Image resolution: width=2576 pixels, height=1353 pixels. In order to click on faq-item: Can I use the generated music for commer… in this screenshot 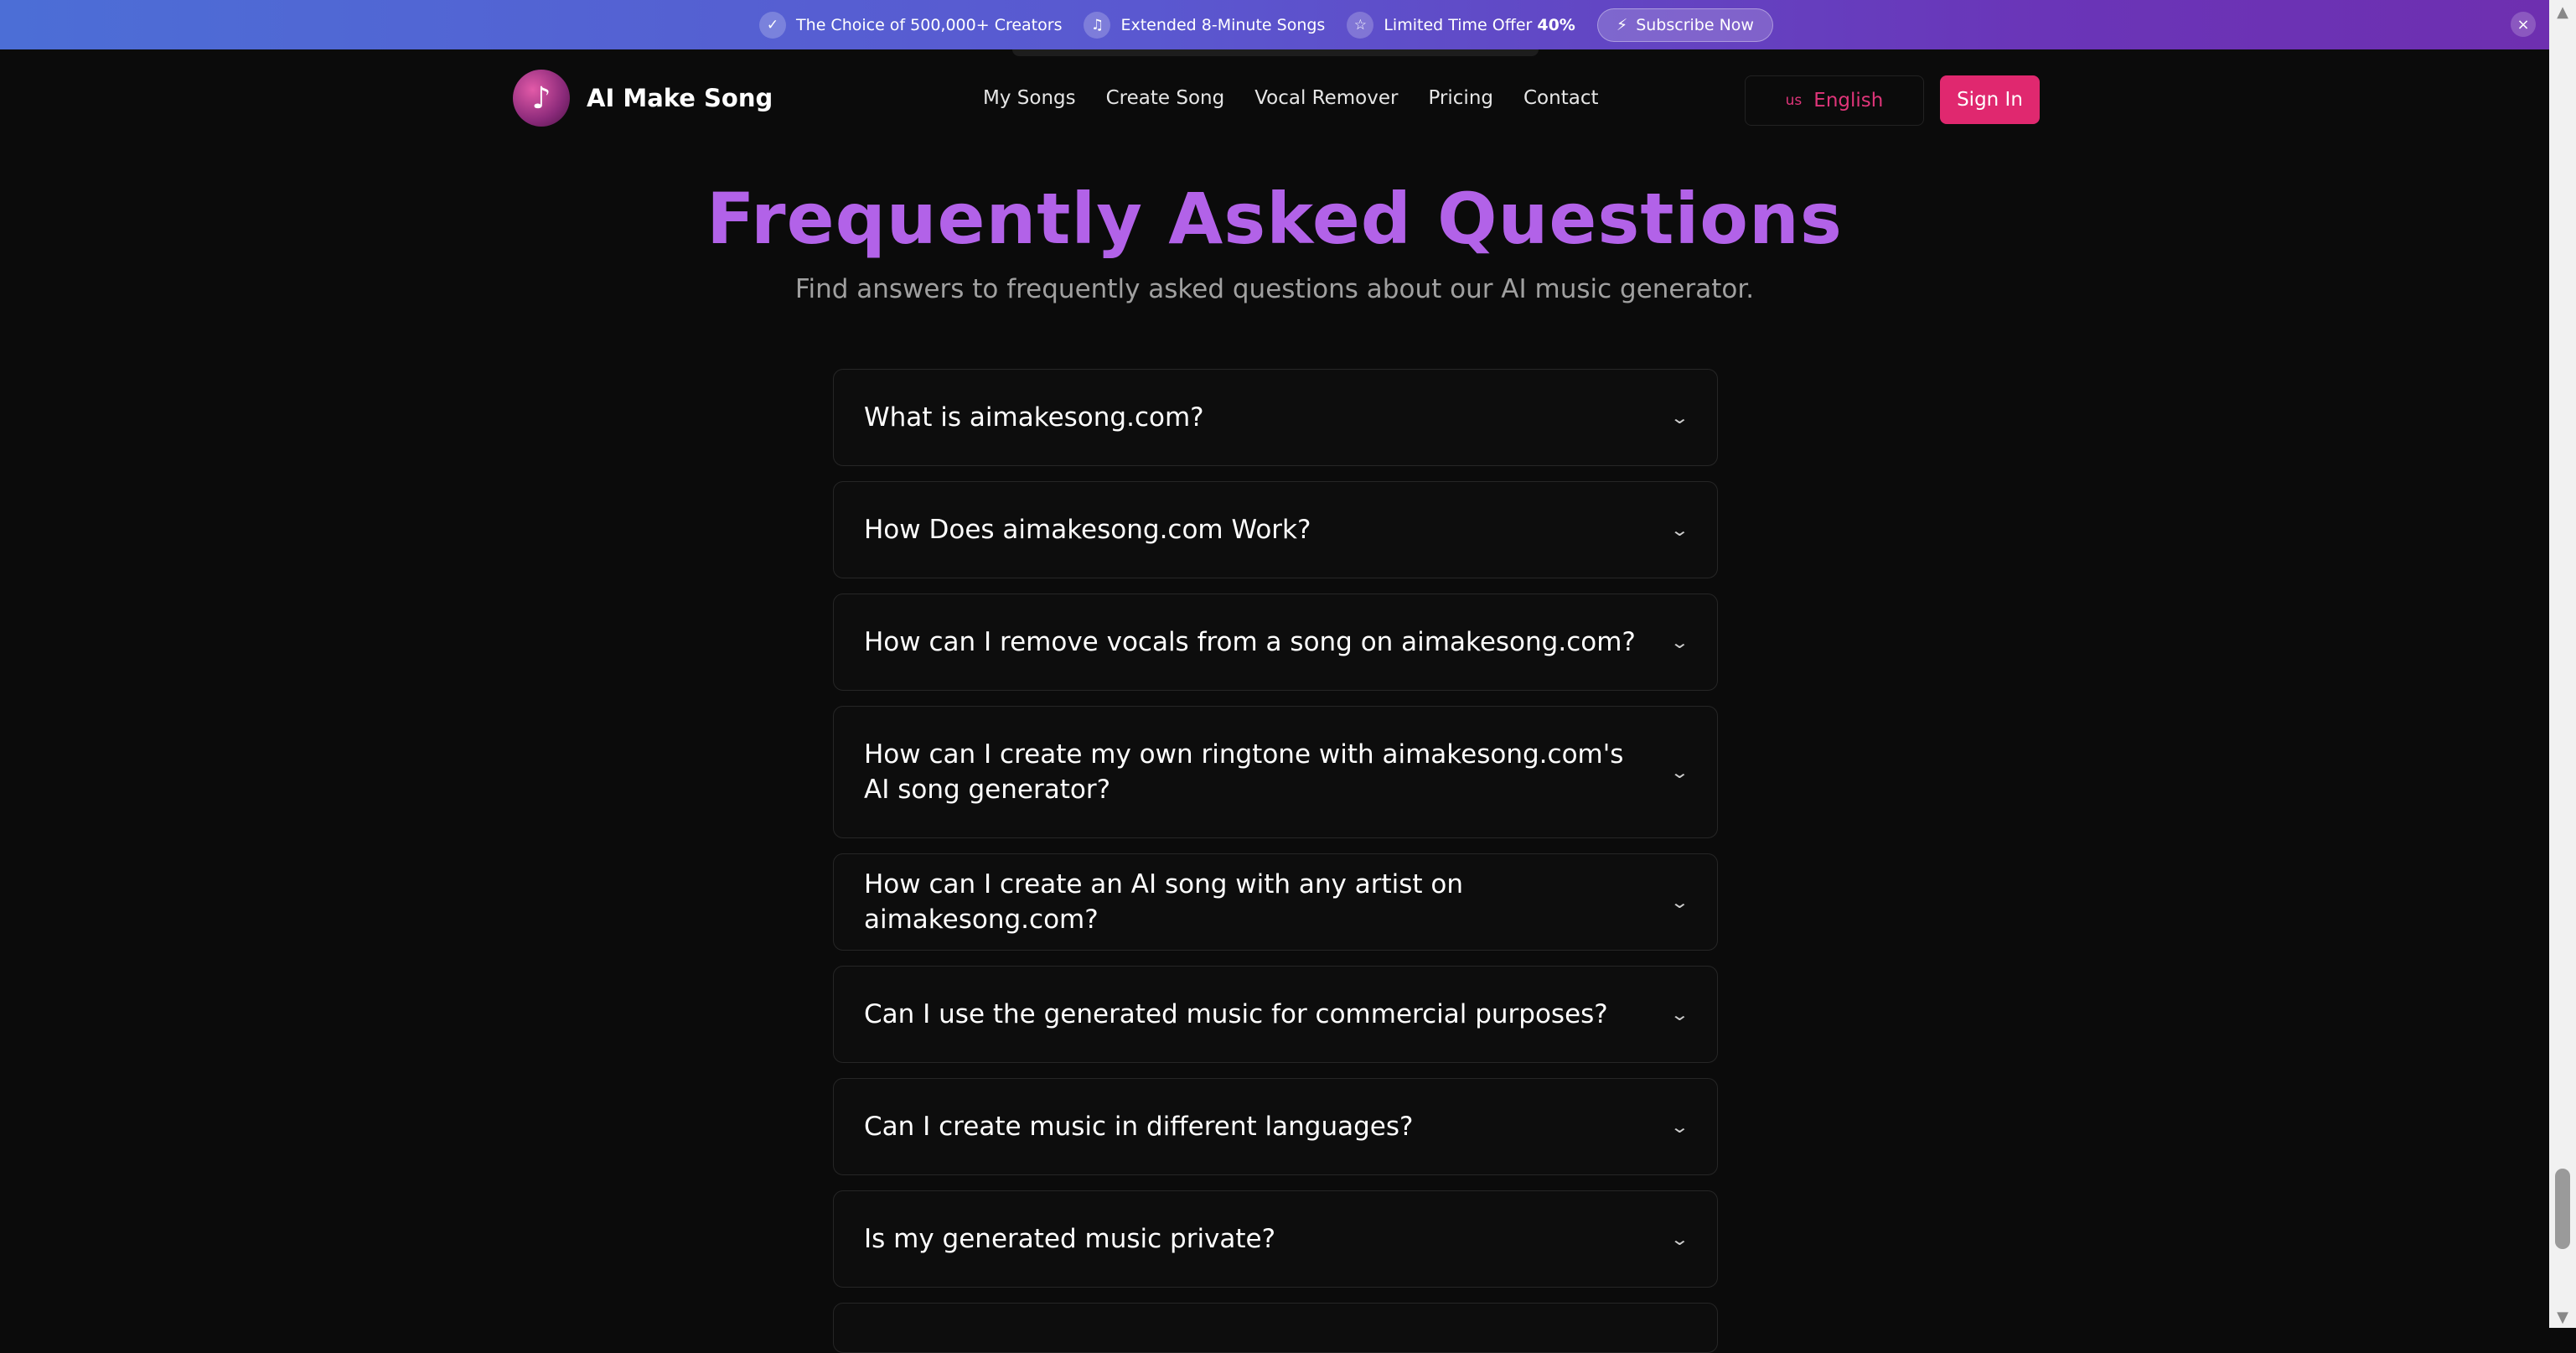, I will do `click(1275, 1014)`.